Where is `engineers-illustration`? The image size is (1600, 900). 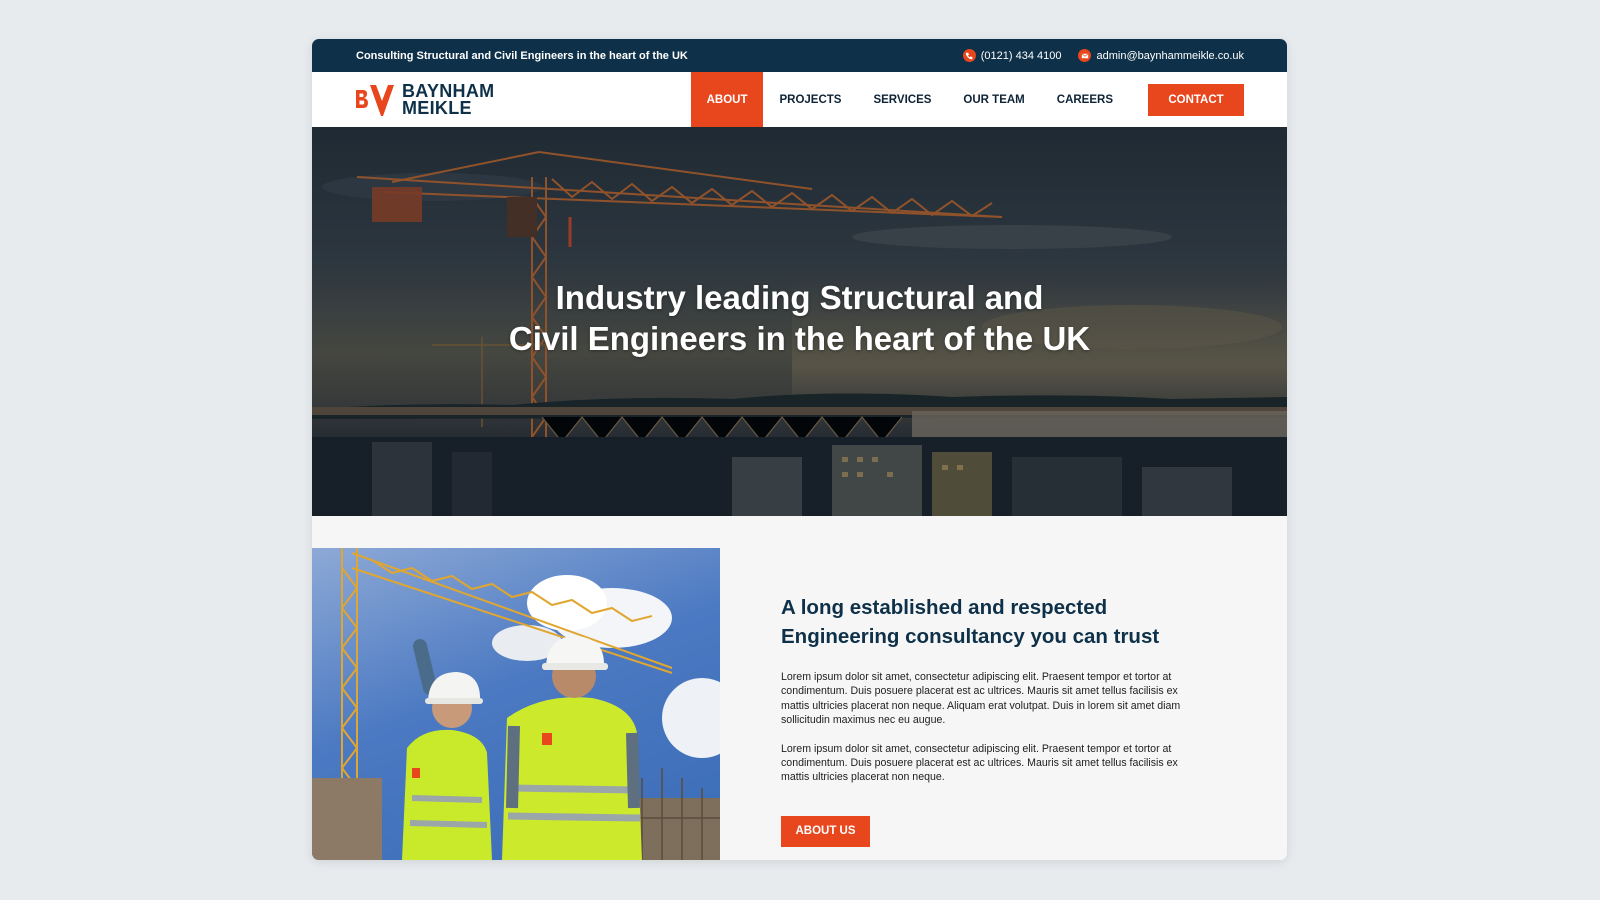 engineers-illustration is located at coordinates (516, 704).